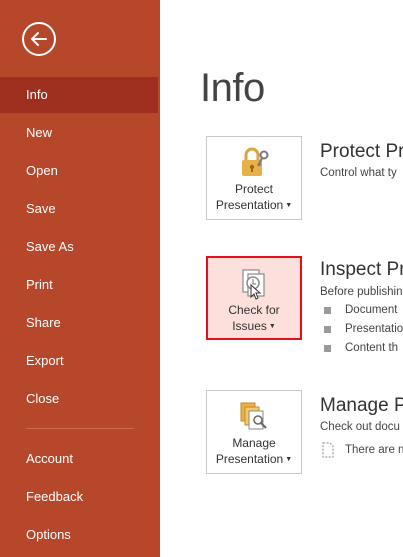  I want to click on check-for-issues-button: Check for Issues ▼, so click(254, 298).